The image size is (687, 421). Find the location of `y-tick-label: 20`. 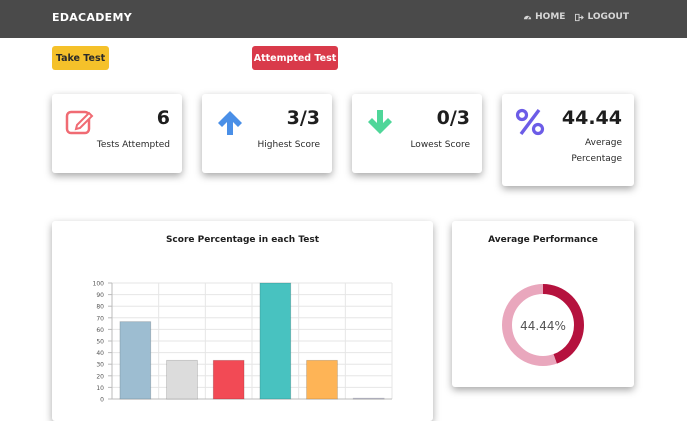

y-tick-label: 20 is located at coordinates (100, 376).